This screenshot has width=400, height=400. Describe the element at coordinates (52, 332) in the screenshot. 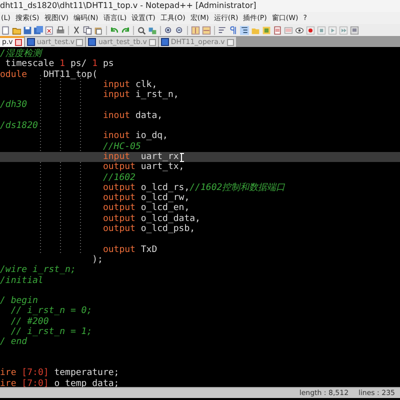

I see `code-line: // i_rst_n = 1;` at that location.